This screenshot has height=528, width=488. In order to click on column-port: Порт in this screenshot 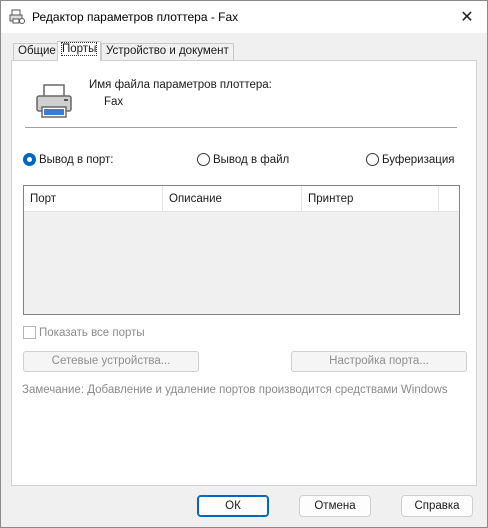, I will do `click(93, 199)`.